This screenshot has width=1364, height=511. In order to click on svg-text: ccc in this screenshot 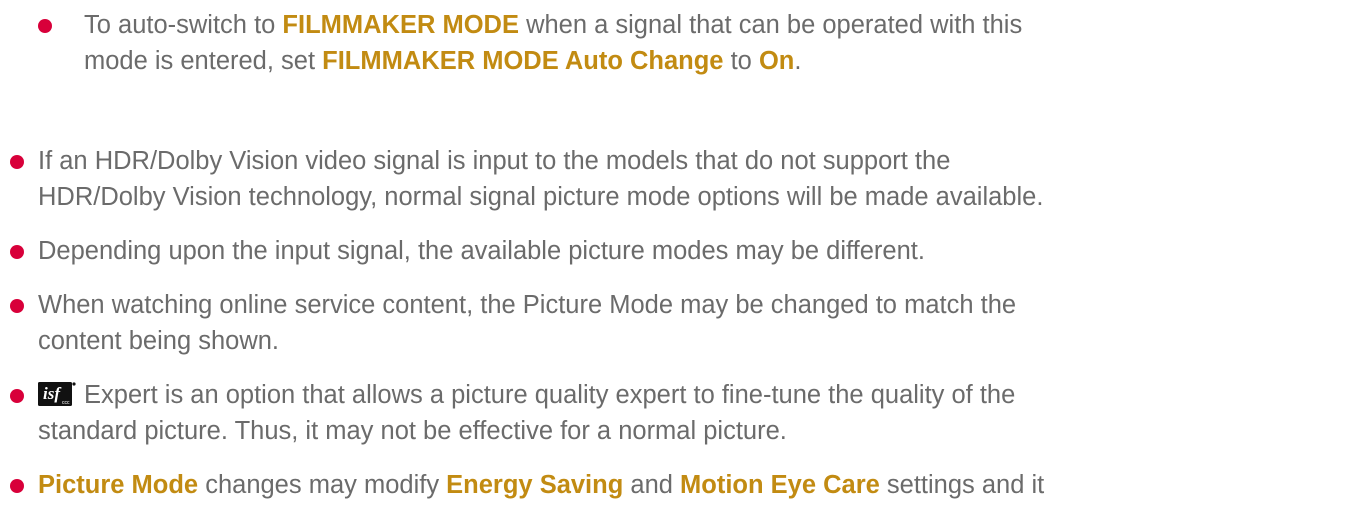, I will do `click(66, 403)`.